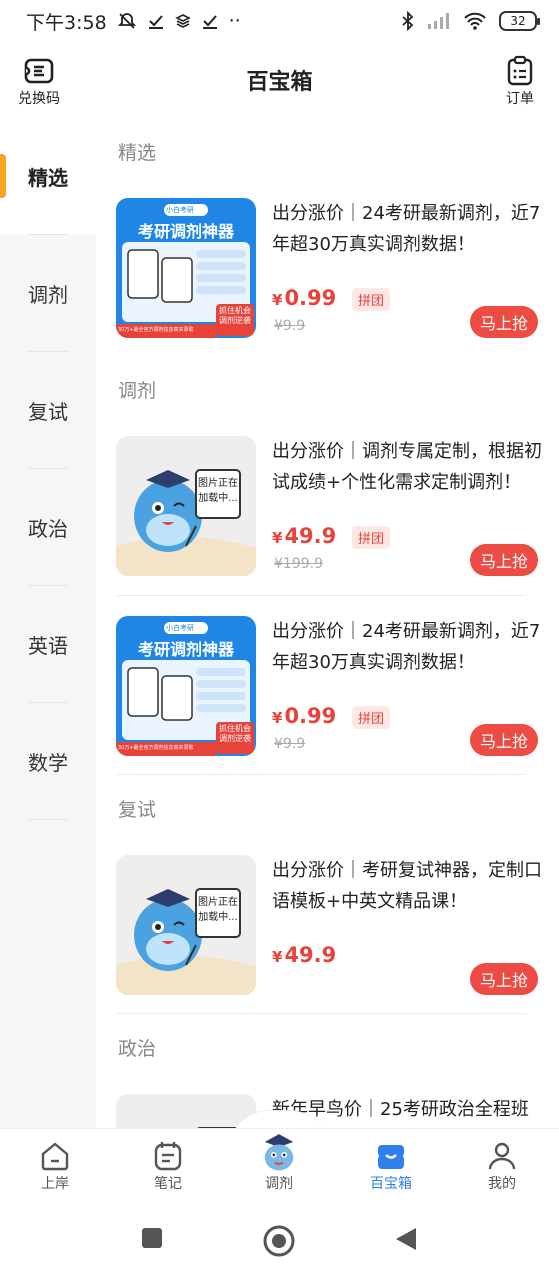 This screenshot has height=1280, width=559. Describe the element at coordinates (152, 1238) in the screenshot. I see `recent-apps-icon` at that location.